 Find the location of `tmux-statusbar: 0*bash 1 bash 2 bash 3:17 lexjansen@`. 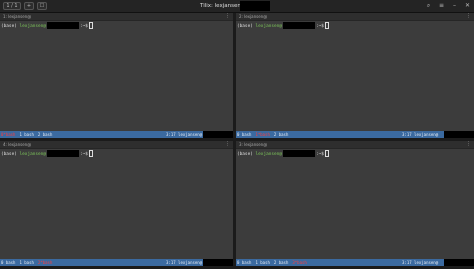

tmux-statusbar: 0*bash 1 bash 2 bash 3:17 lexjansen@ is located at coordinates (116, 134).